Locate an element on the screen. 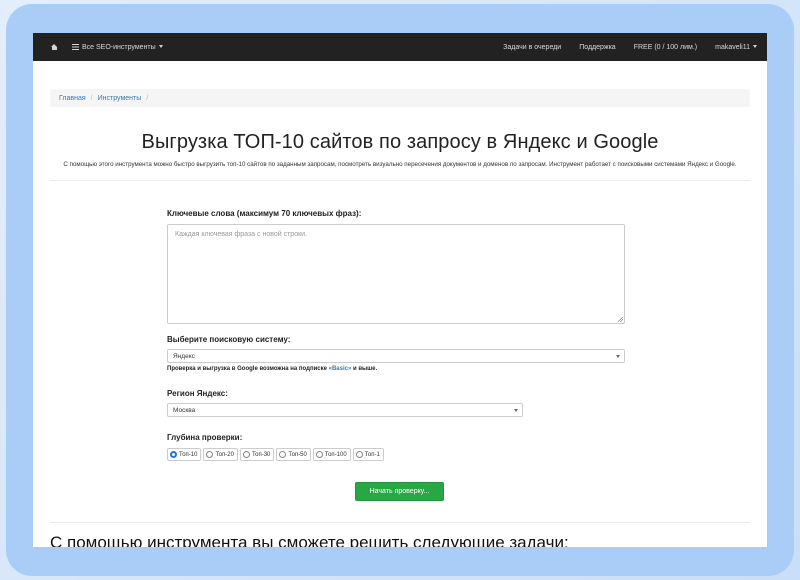 The width and height of the screenshot is (800, 580). tools-menu-label: Все SEO-инструменты is located at coordinates (119, 47).